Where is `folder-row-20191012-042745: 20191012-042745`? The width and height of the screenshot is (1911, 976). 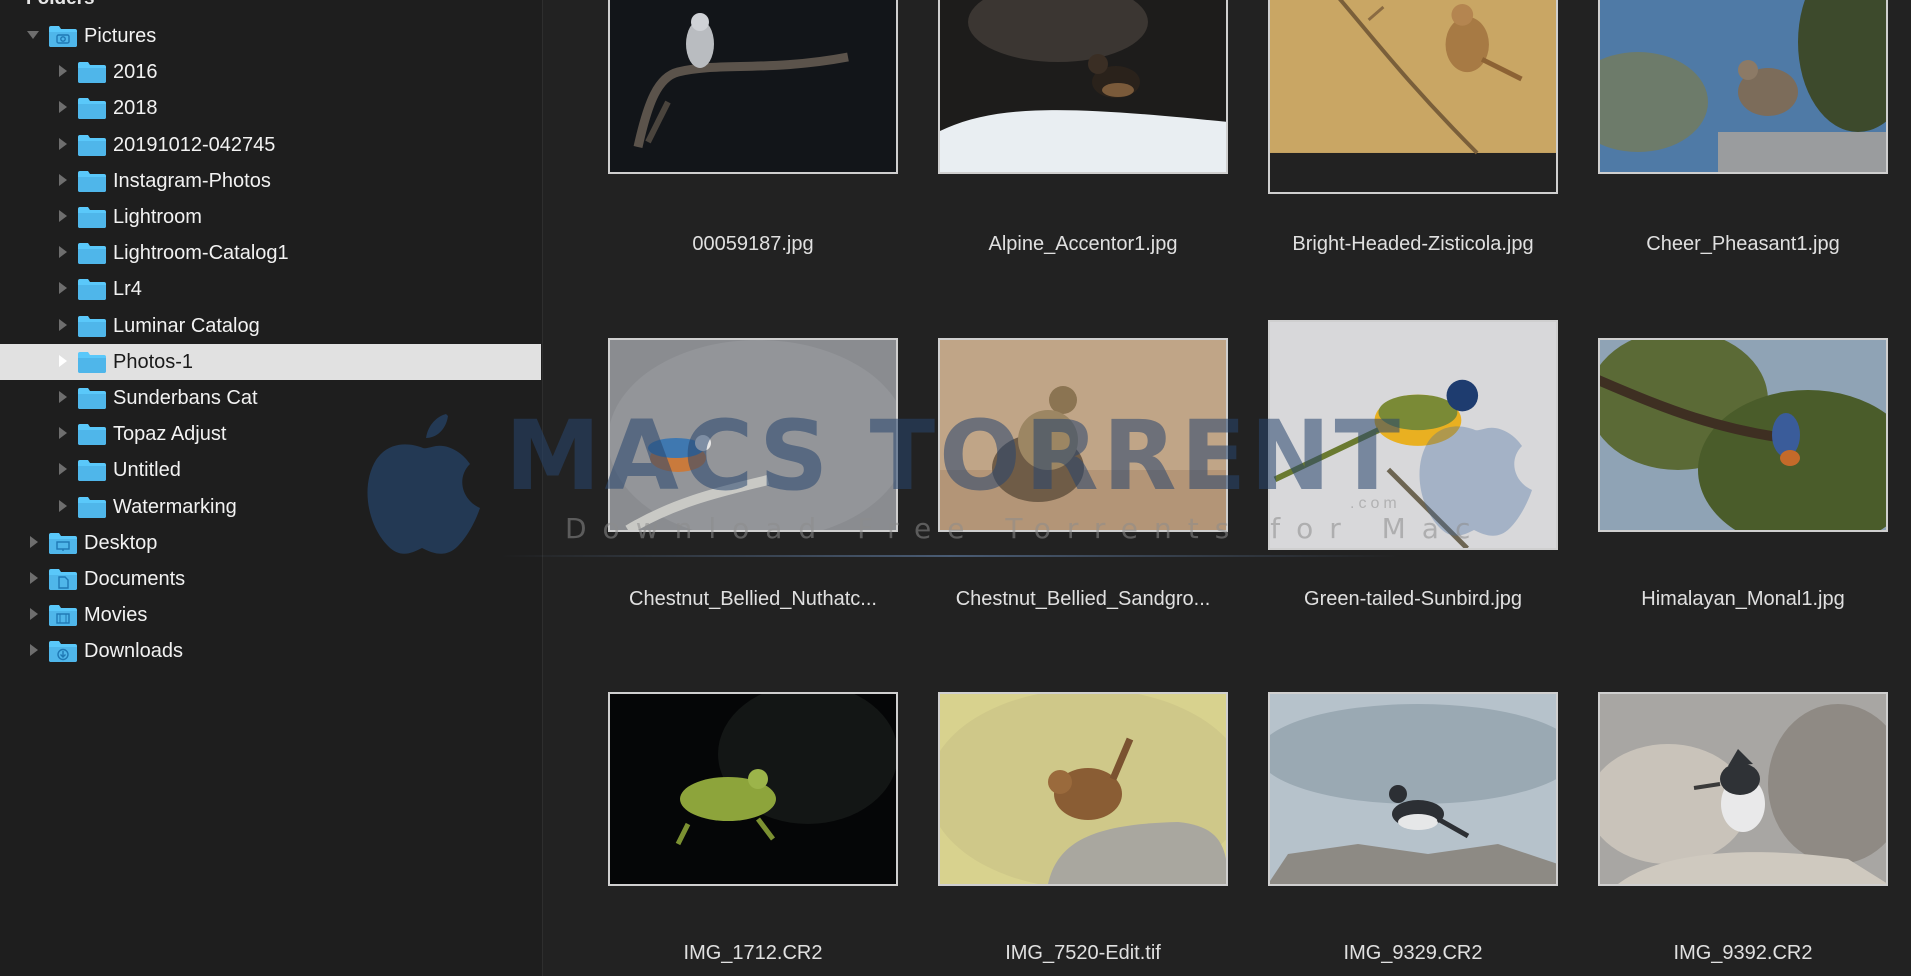 folder-row-20191012-042745: 20191012-042745 is located at coordinates (270, 145).